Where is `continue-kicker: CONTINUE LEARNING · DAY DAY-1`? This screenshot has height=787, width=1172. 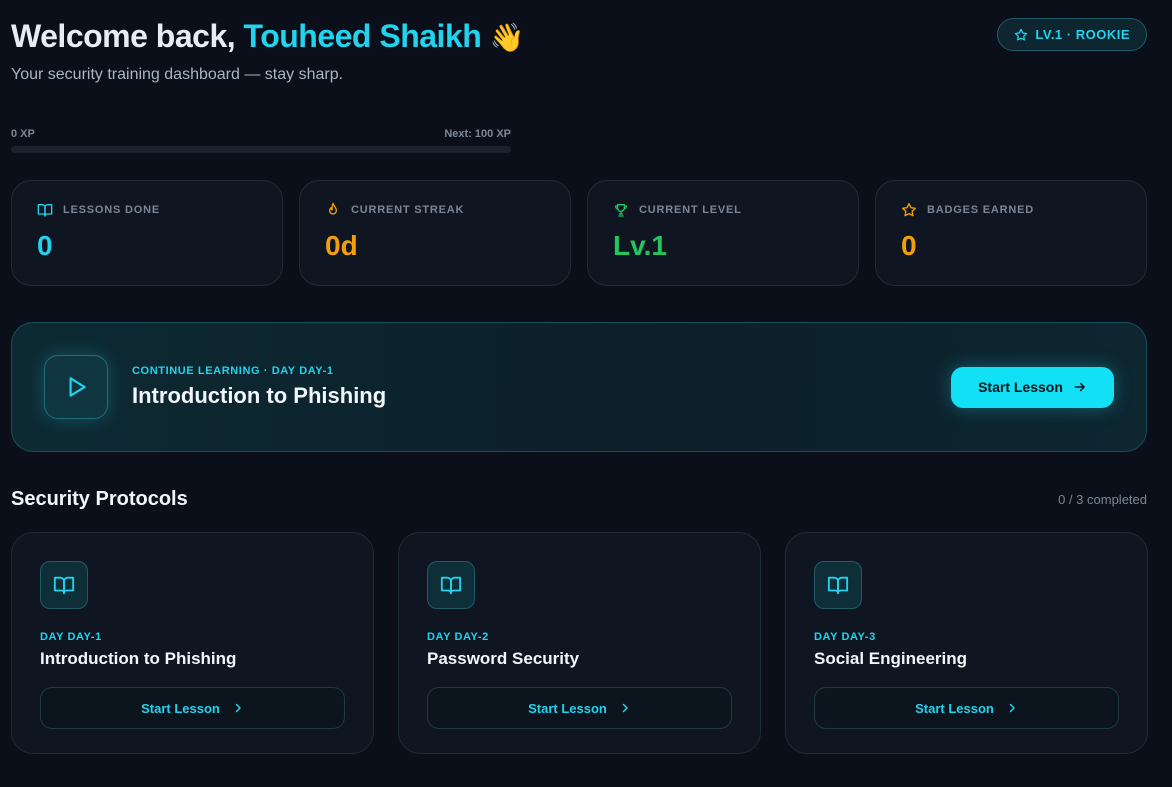 continue-kicker: CONTINUE LEARNING · DAY DAY-1 is located at coordinates (233, 371).